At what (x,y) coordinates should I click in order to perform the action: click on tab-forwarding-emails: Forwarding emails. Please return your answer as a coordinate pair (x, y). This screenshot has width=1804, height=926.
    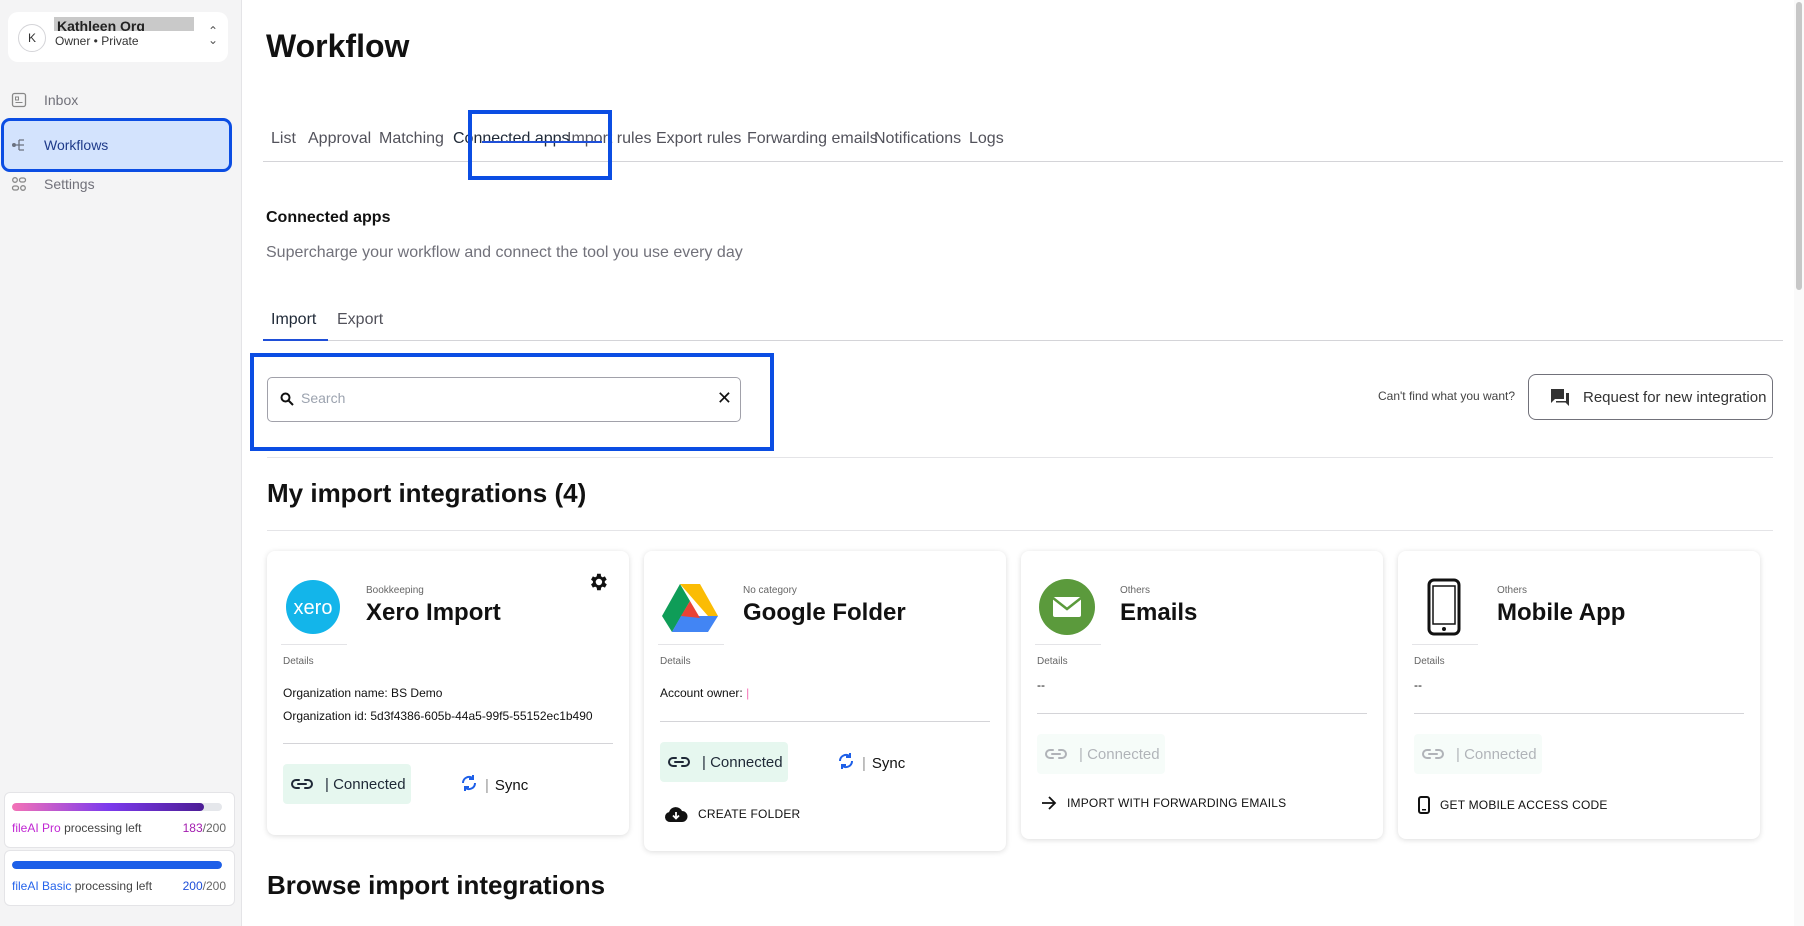
    Looking at the image, I should click on (812, 139).